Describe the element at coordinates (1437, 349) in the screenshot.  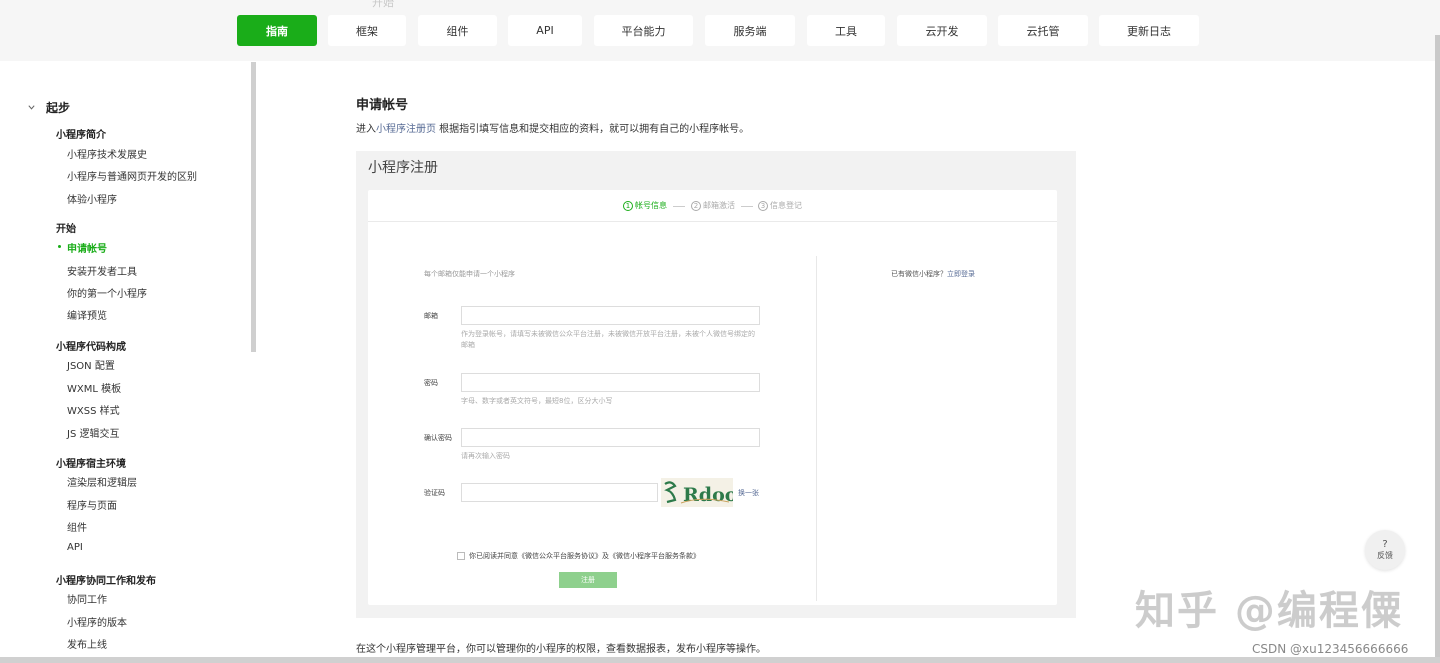
I see `page-scrollbar` at that location.